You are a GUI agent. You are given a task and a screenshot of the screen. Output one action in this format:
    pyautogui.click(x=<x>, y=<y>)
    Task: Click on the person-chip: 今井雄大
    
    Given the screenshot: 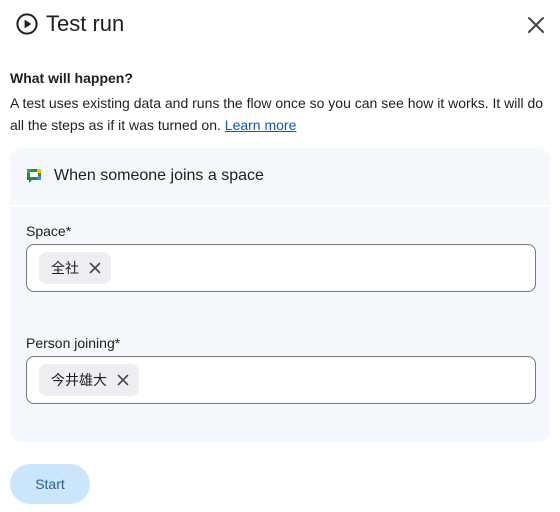 What is the action you would take?
    pyautogui.click(x=89, y=380)
    